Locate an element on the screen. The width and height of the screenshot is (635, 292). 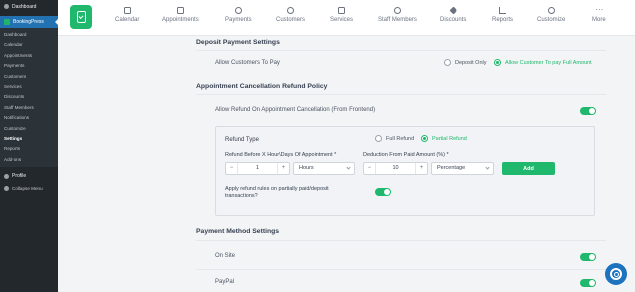
wp-submenu-add-ons: Add-ons is located at coordinates (29, 160).